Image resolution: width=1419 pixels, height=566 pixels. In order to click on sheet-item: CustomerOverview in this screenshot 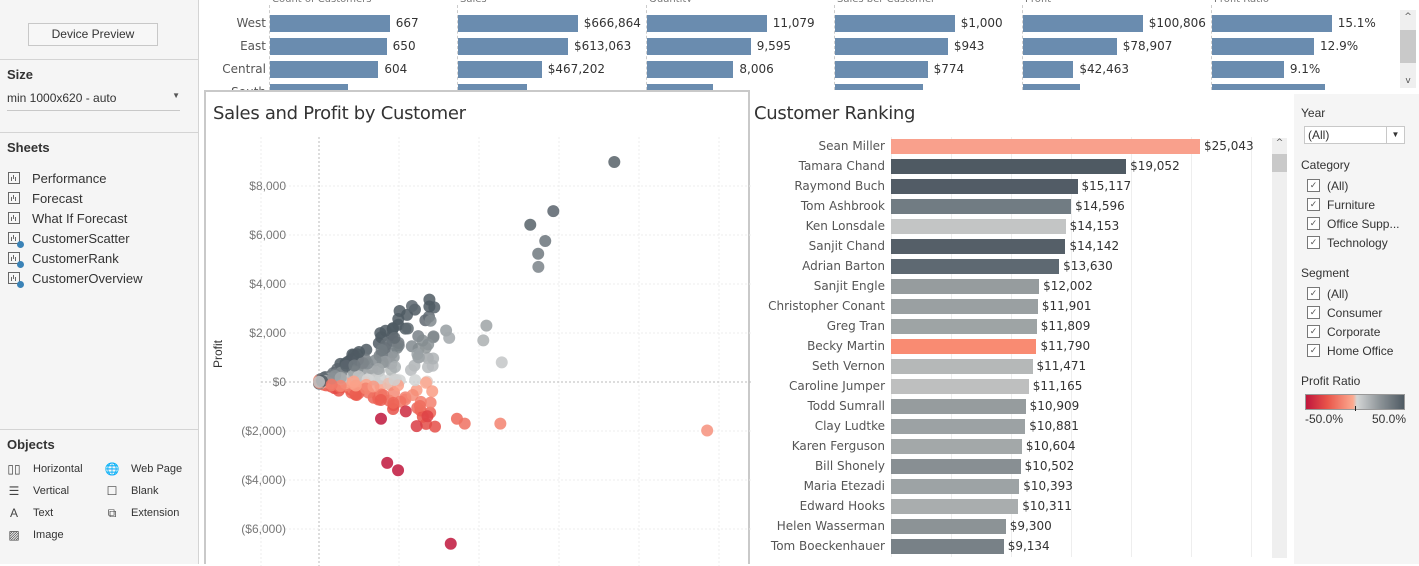, I will do `click(75, 278)`.